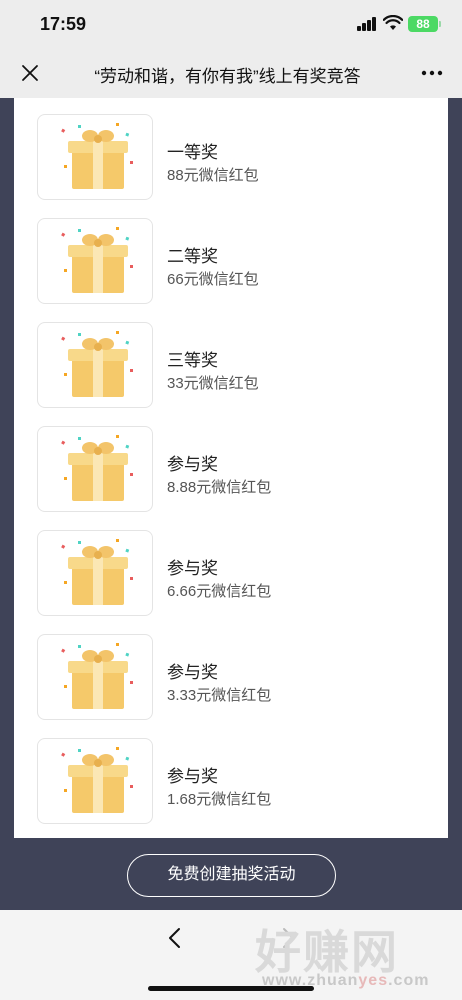 The width and height of the screenshot is (462, 1000). I want to click on prize-item: 三等奖 33元微信红包, so click(231, 366).